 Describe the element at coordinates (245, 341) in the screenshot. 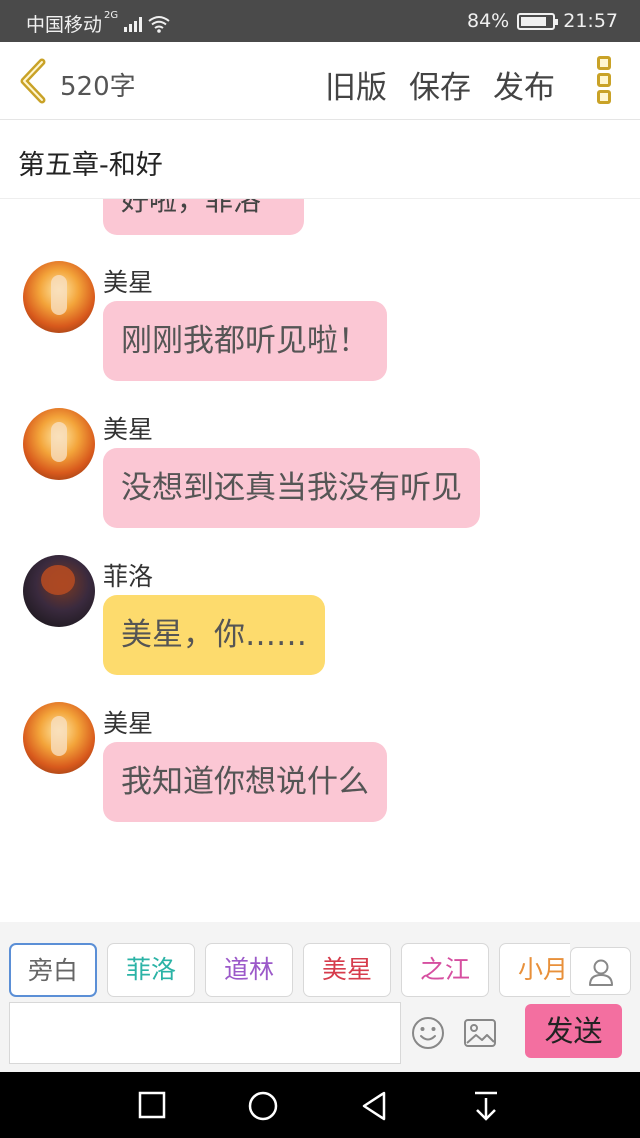

I see `message-bubble: 刚刚我都听见啦！` at that location.